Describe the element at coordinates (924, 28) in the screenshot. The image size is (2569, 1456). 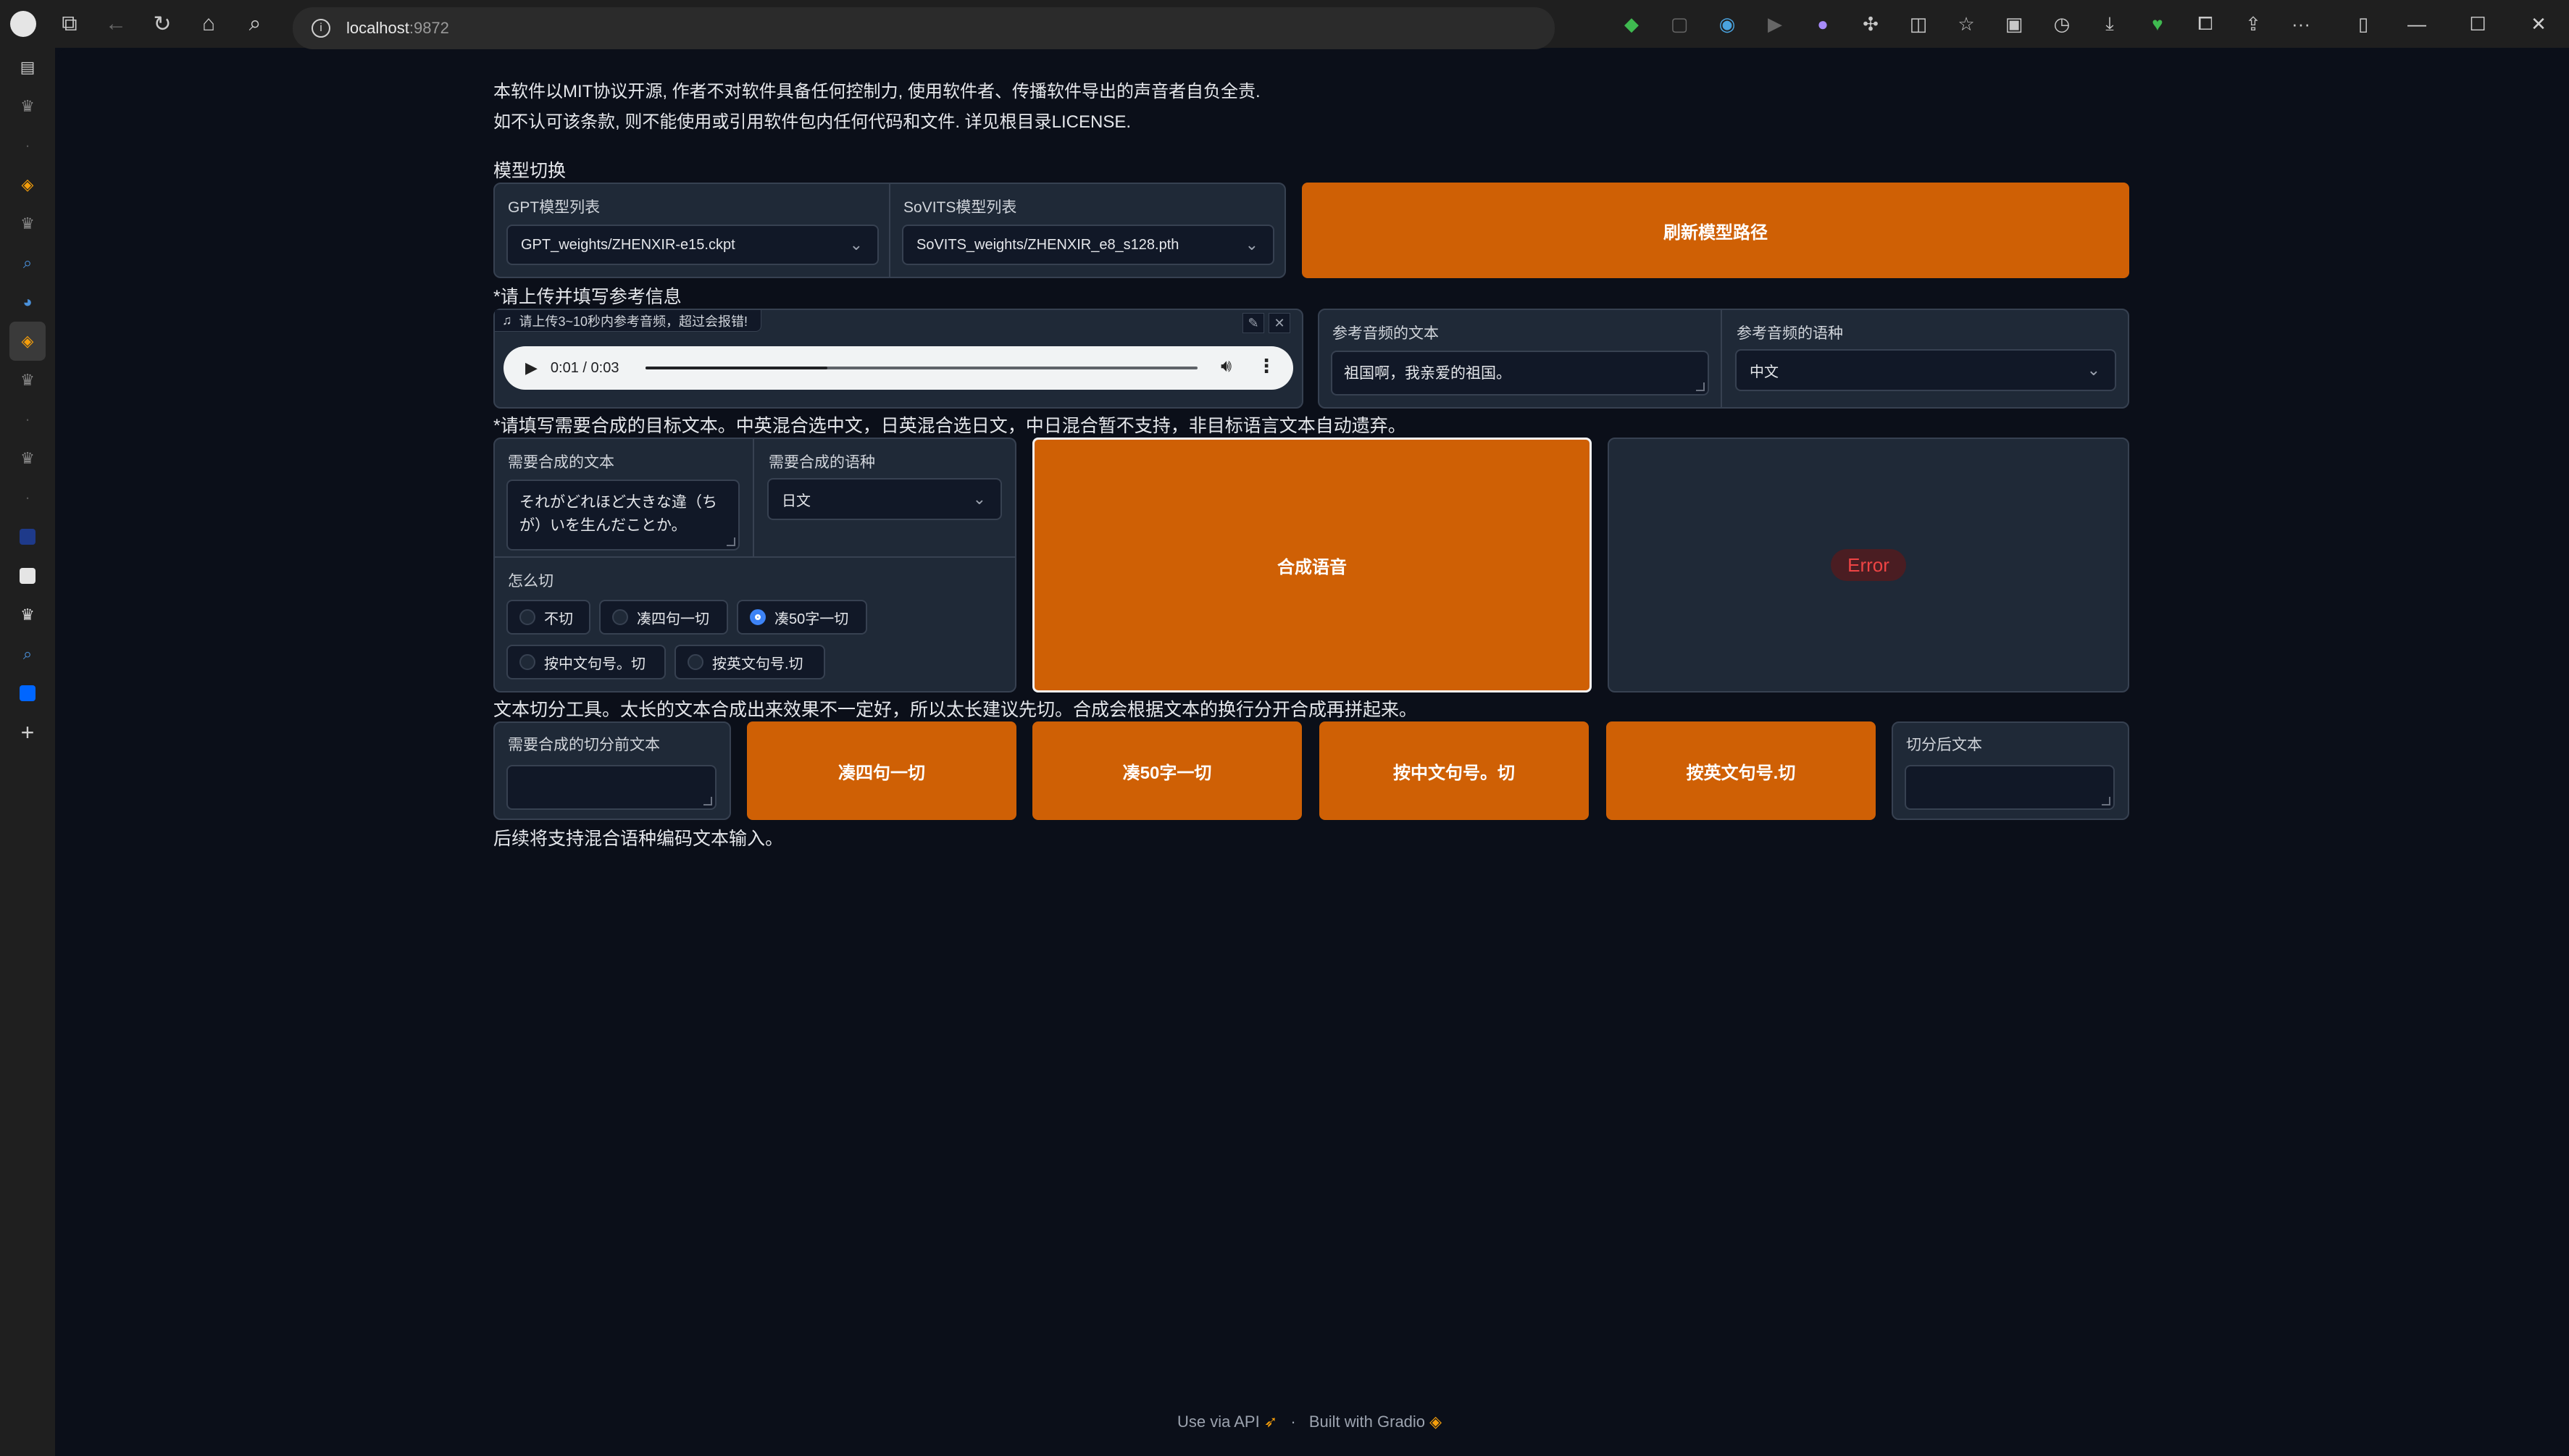
I see `address-bar: i localhost:9872` at that location.